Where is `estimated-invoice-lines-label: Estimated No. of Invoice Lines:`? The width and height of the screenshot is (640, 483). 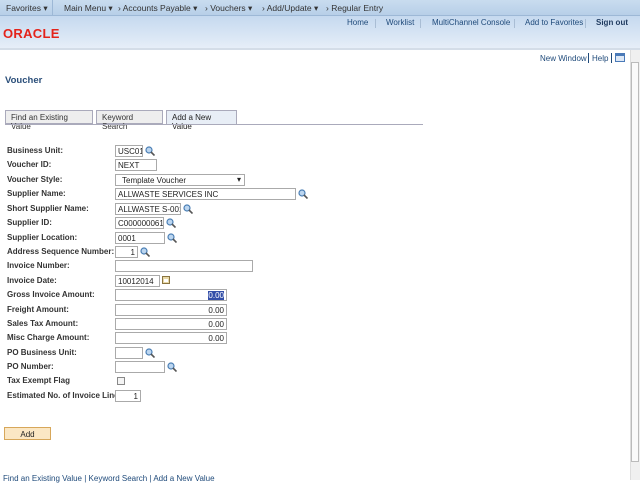 estimated-invoice-lines-label: Estimated No. of Invoice Lines: is located at coordinates (66, 395).